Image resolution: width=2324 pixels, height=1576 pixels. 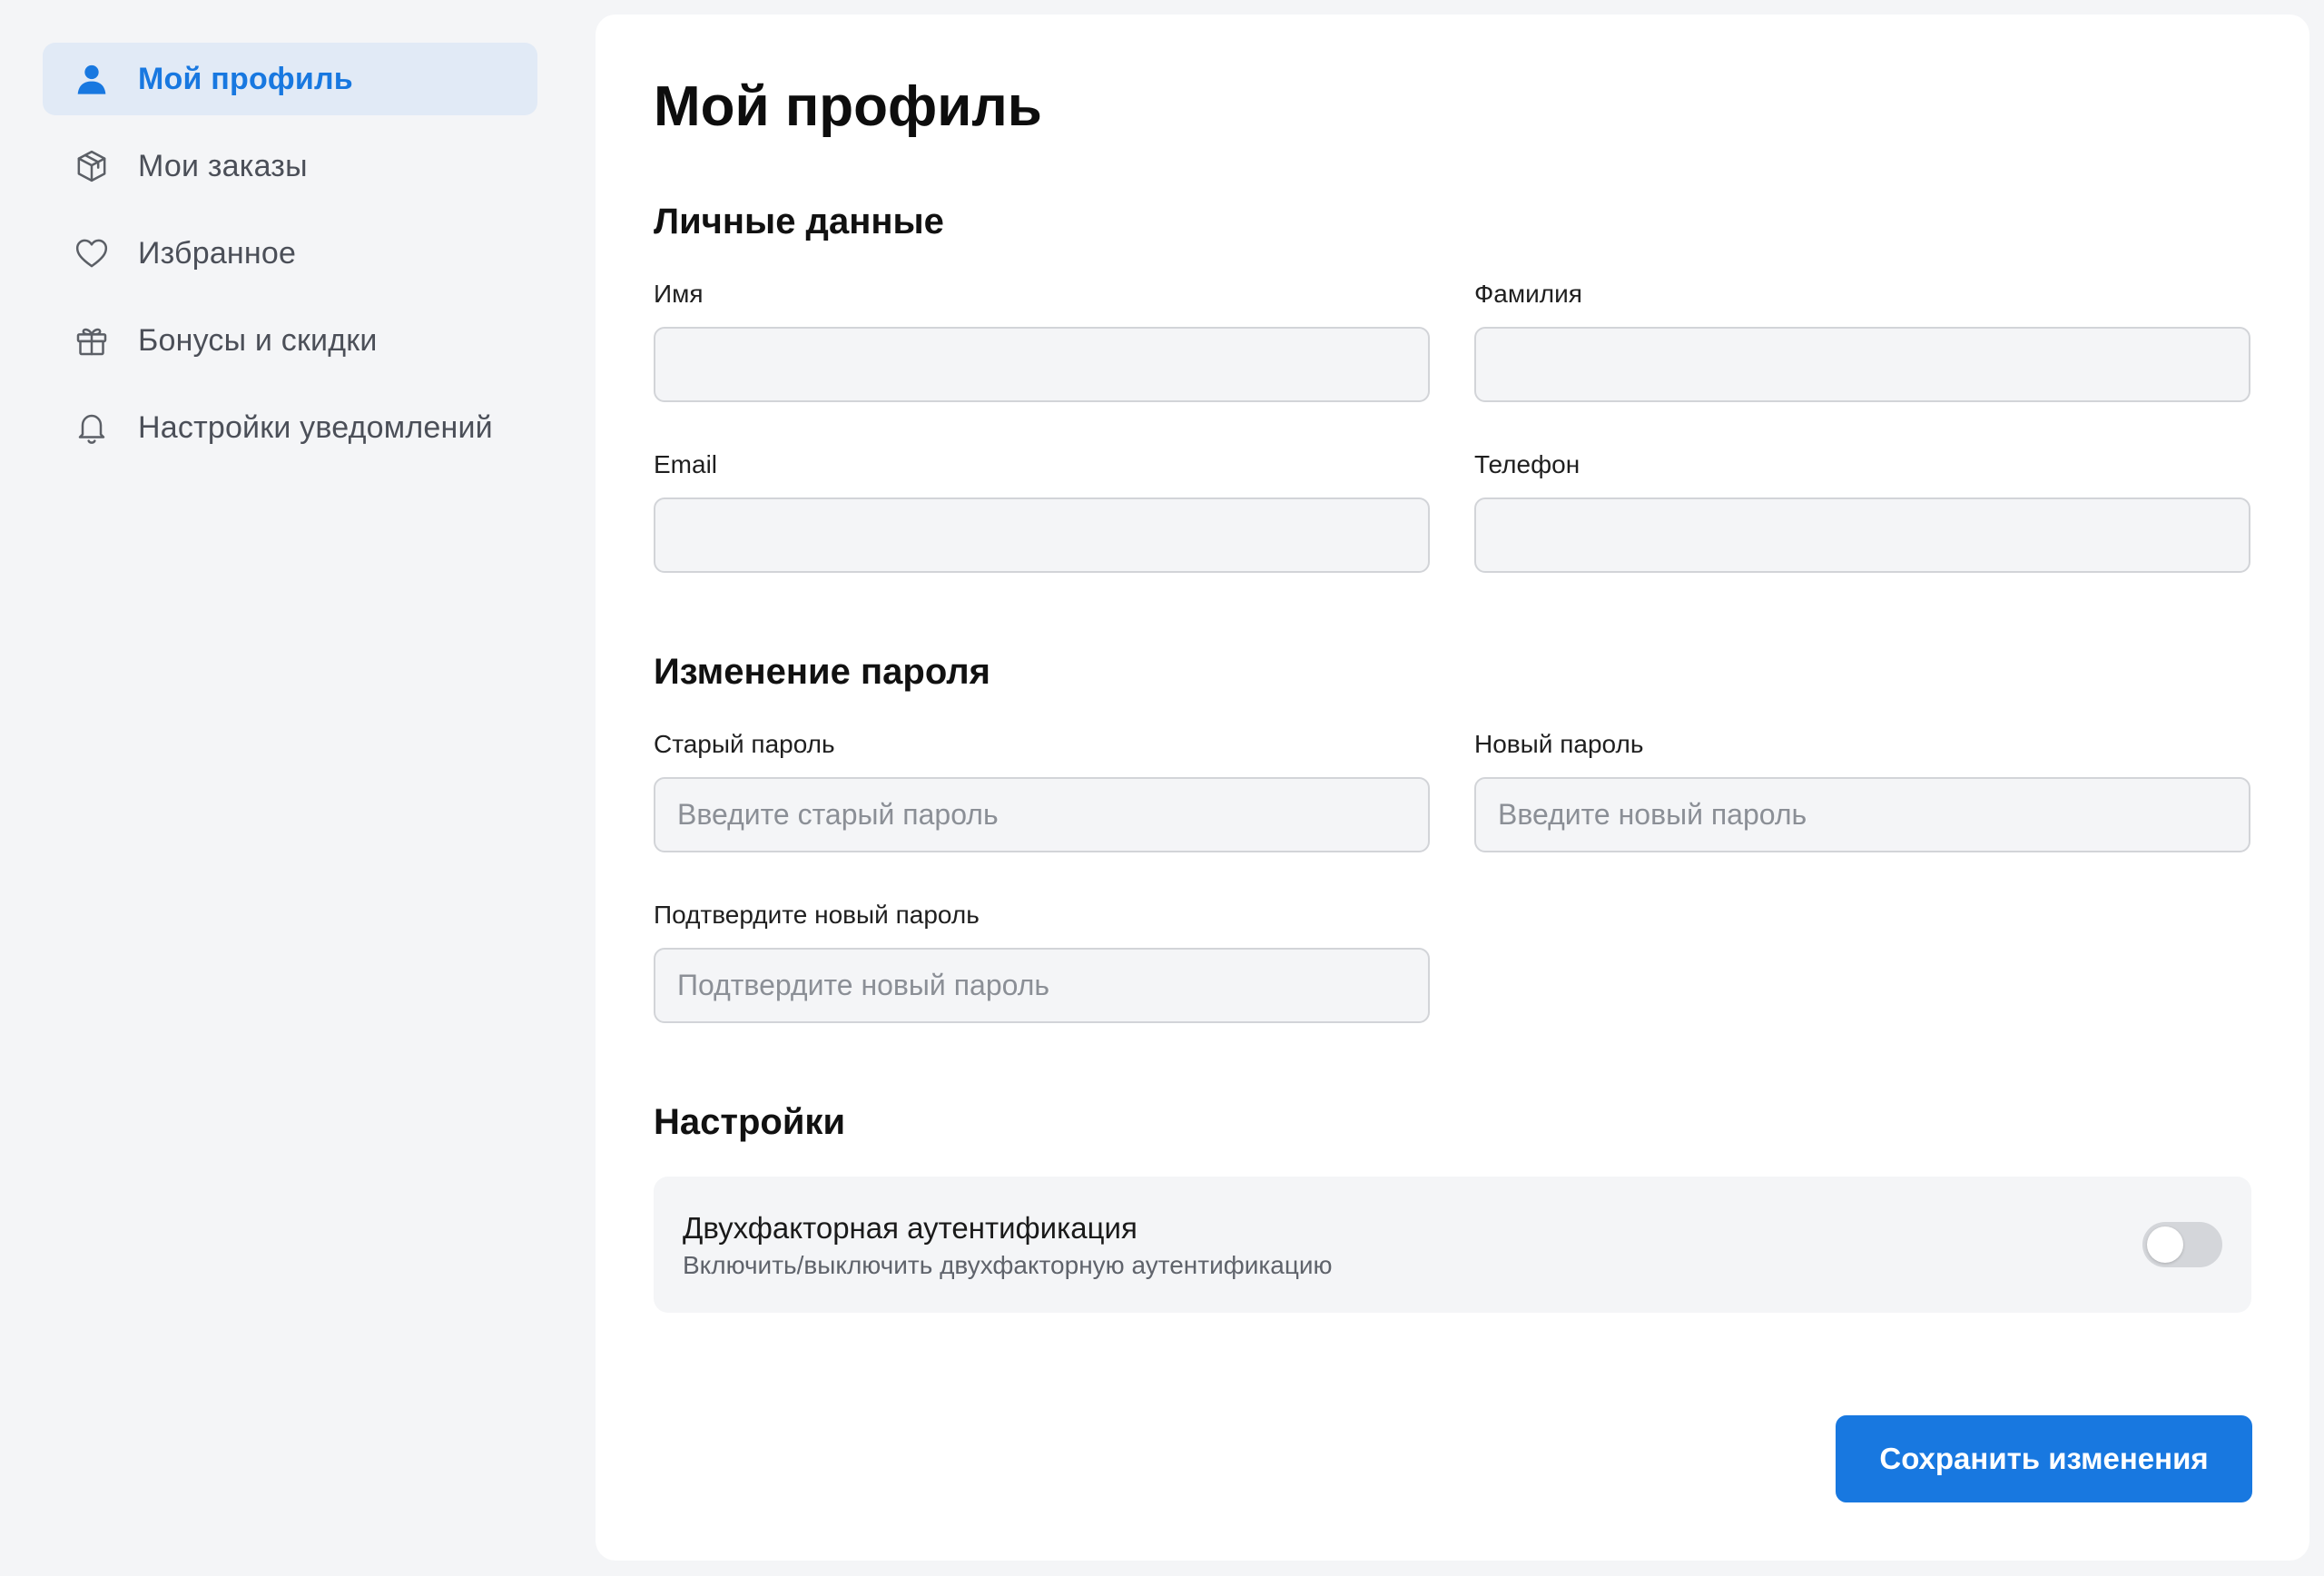 I want to click on settings-heading: Настройки, so click(x=750, y=1122).